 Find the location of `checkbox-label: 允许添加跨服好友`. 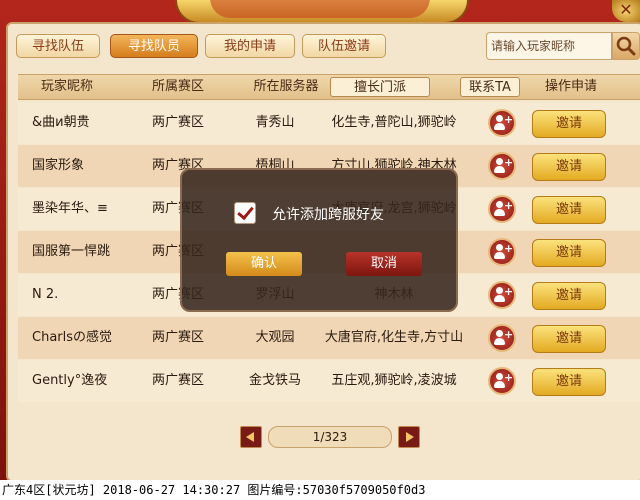

checkbox-label: 允许添加跨服好友 is located at coordinates (328, 215).